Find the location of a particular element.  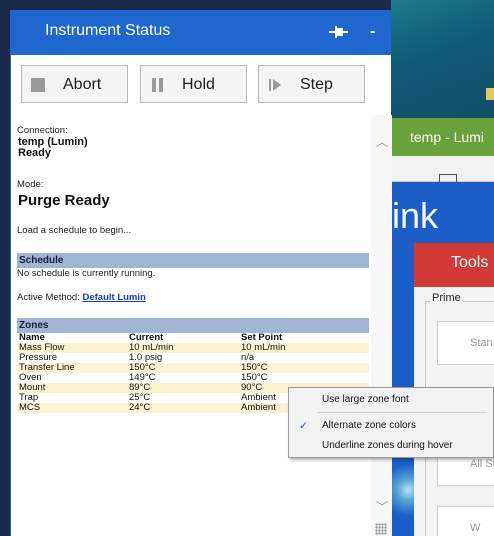

menu-item-label: Underline zones during hover is located at coordinates (387, 445).